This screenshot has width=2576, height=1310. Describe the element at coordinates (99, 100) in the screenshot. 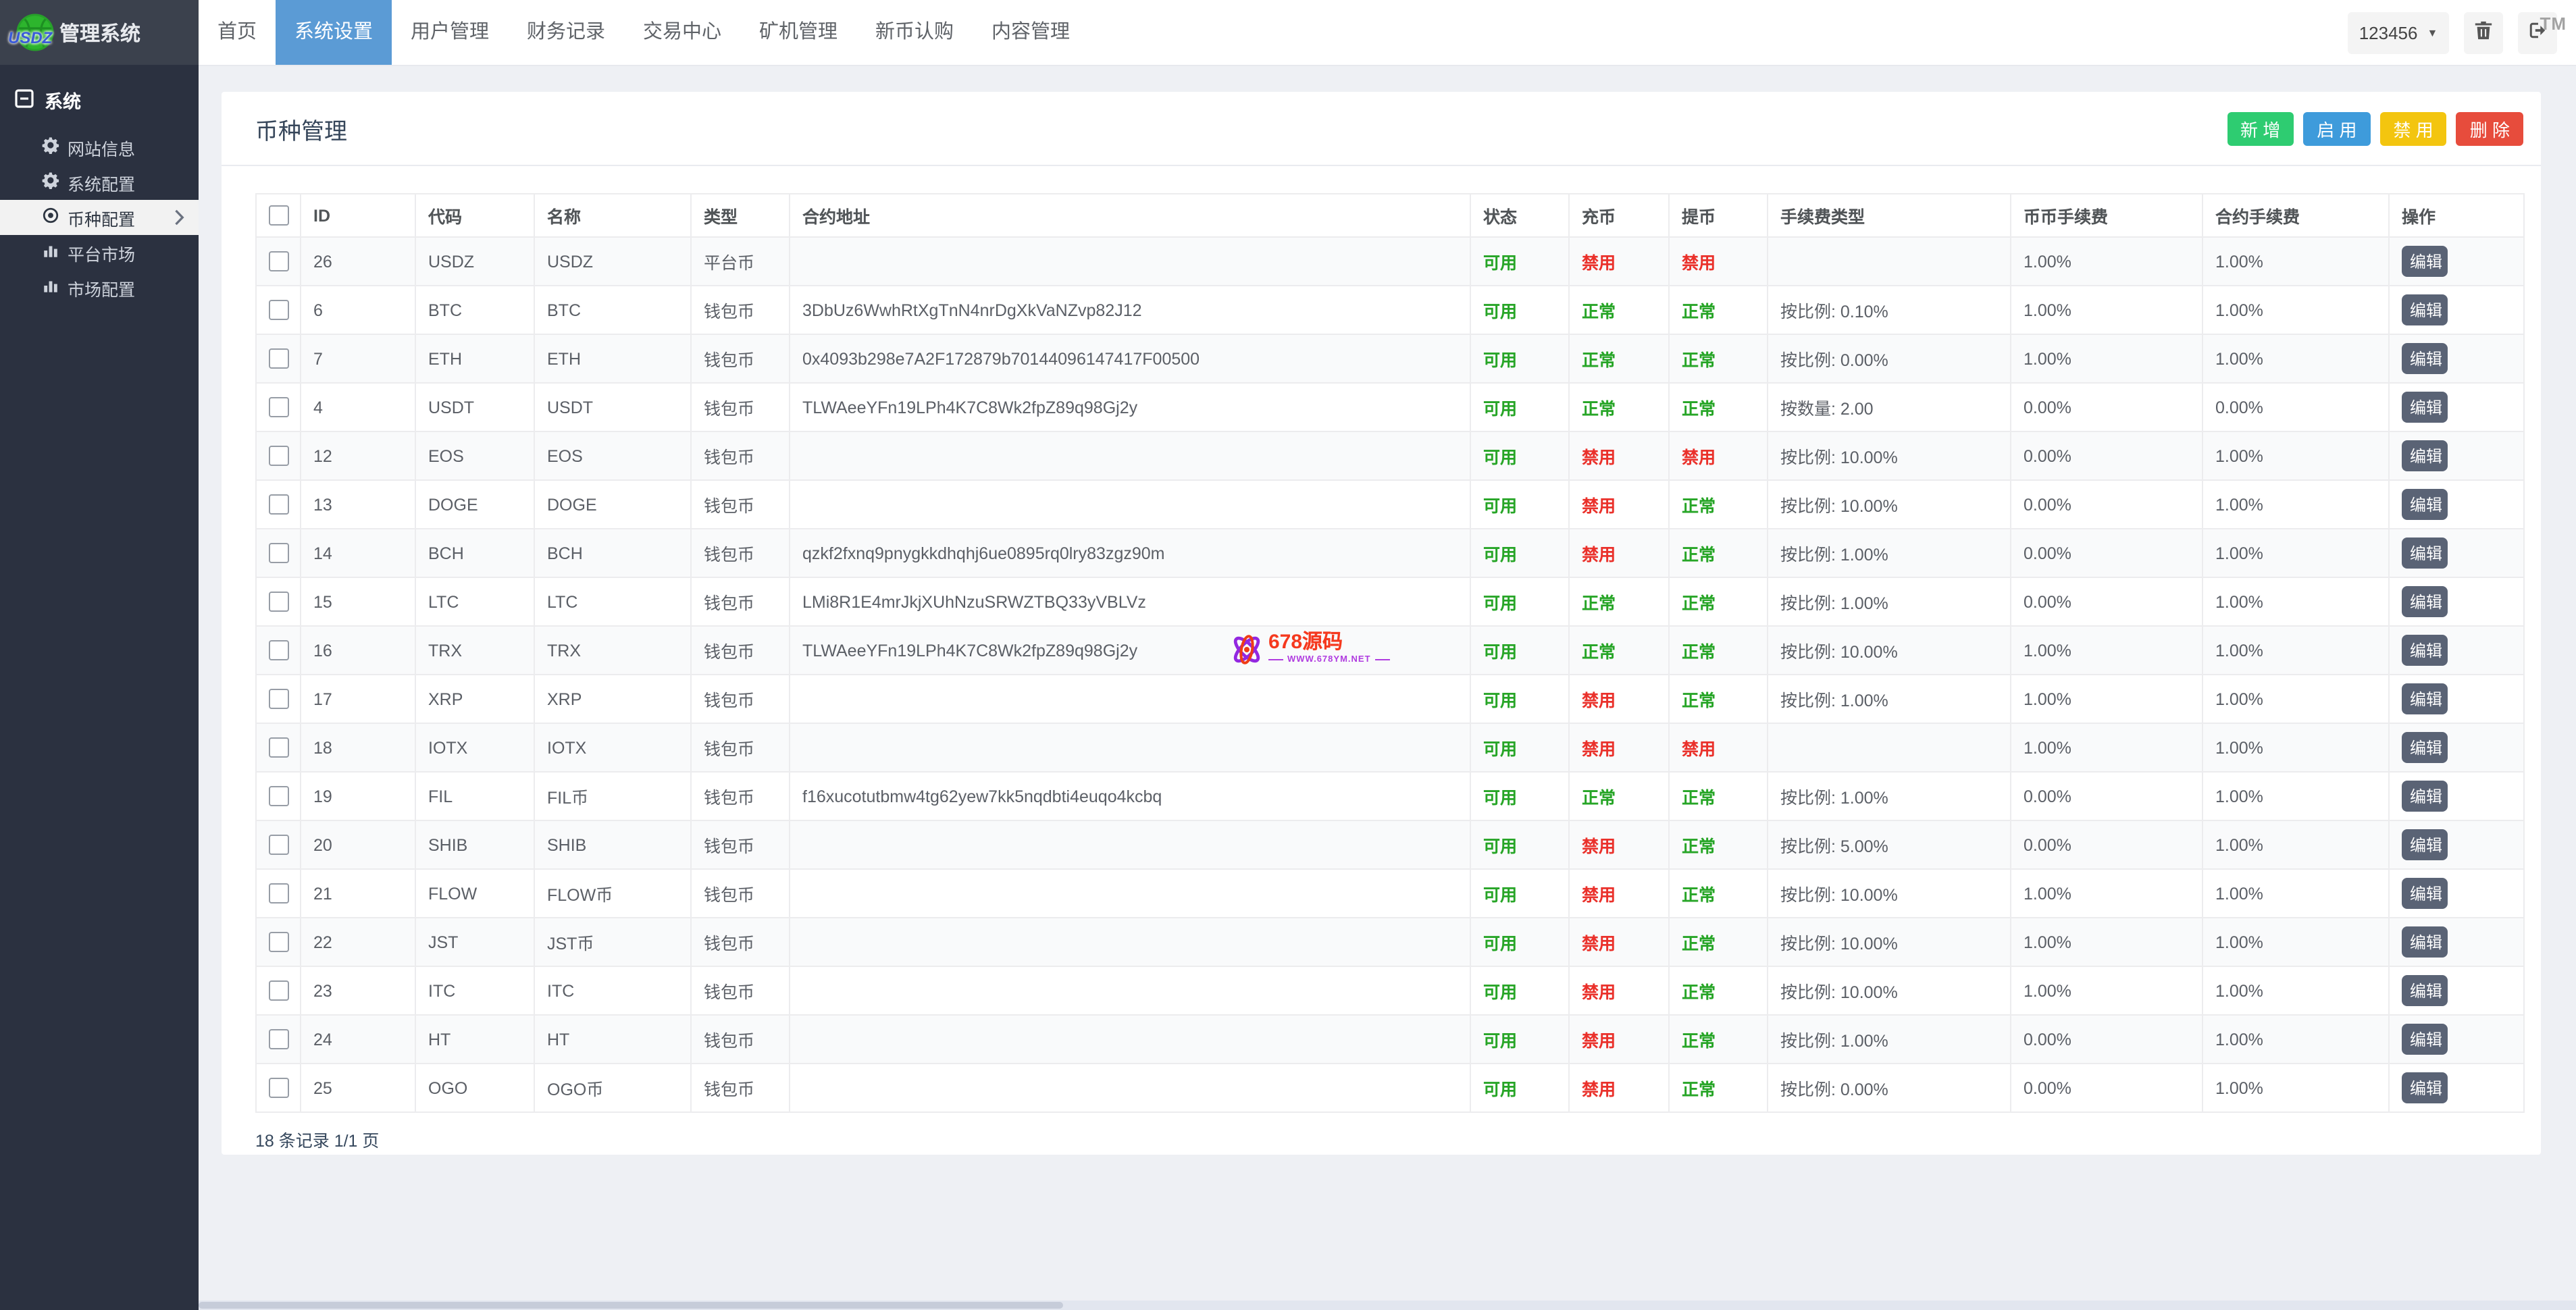

I see `sidebar-section-system: 系统` at that location.